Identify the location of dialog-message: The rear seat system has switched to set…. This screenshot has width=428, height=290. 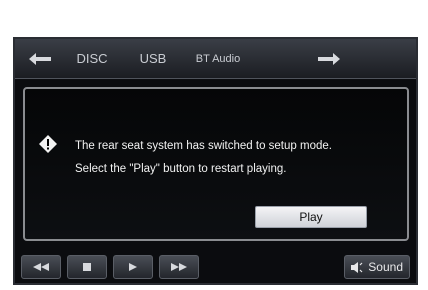
(235, 158).